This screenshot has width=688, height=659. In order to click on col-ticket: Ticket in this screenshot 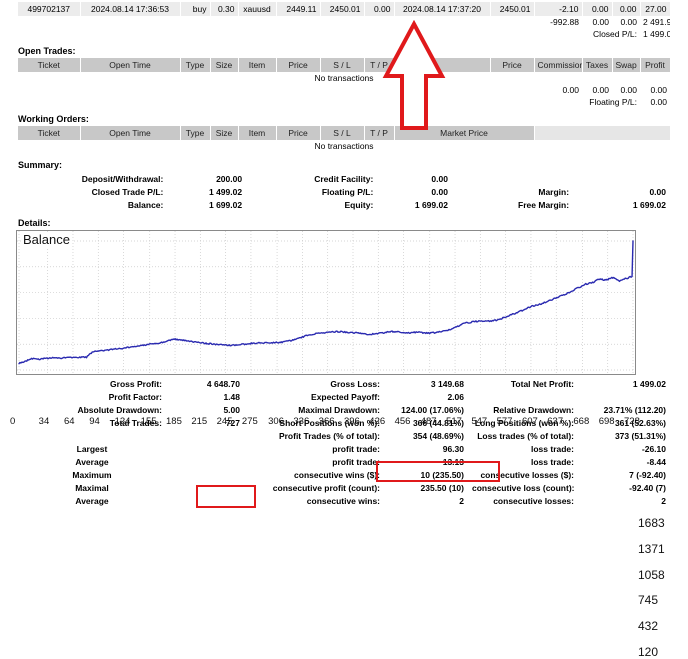, I will do `click(49, 65)`.